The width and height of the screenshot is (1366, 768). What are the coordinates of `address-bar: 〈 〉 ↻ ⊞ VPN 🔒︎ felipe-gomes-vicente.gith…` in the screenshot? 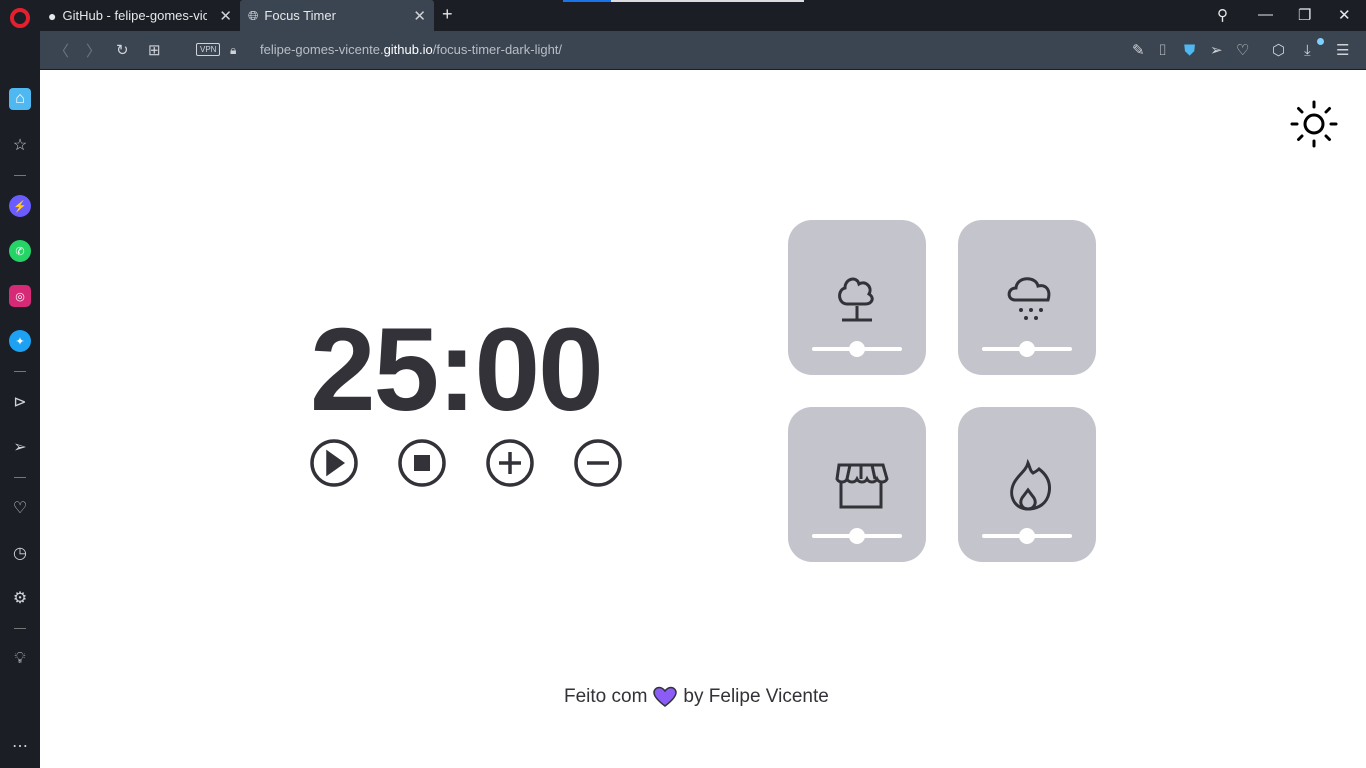 It's located at (703, 50).